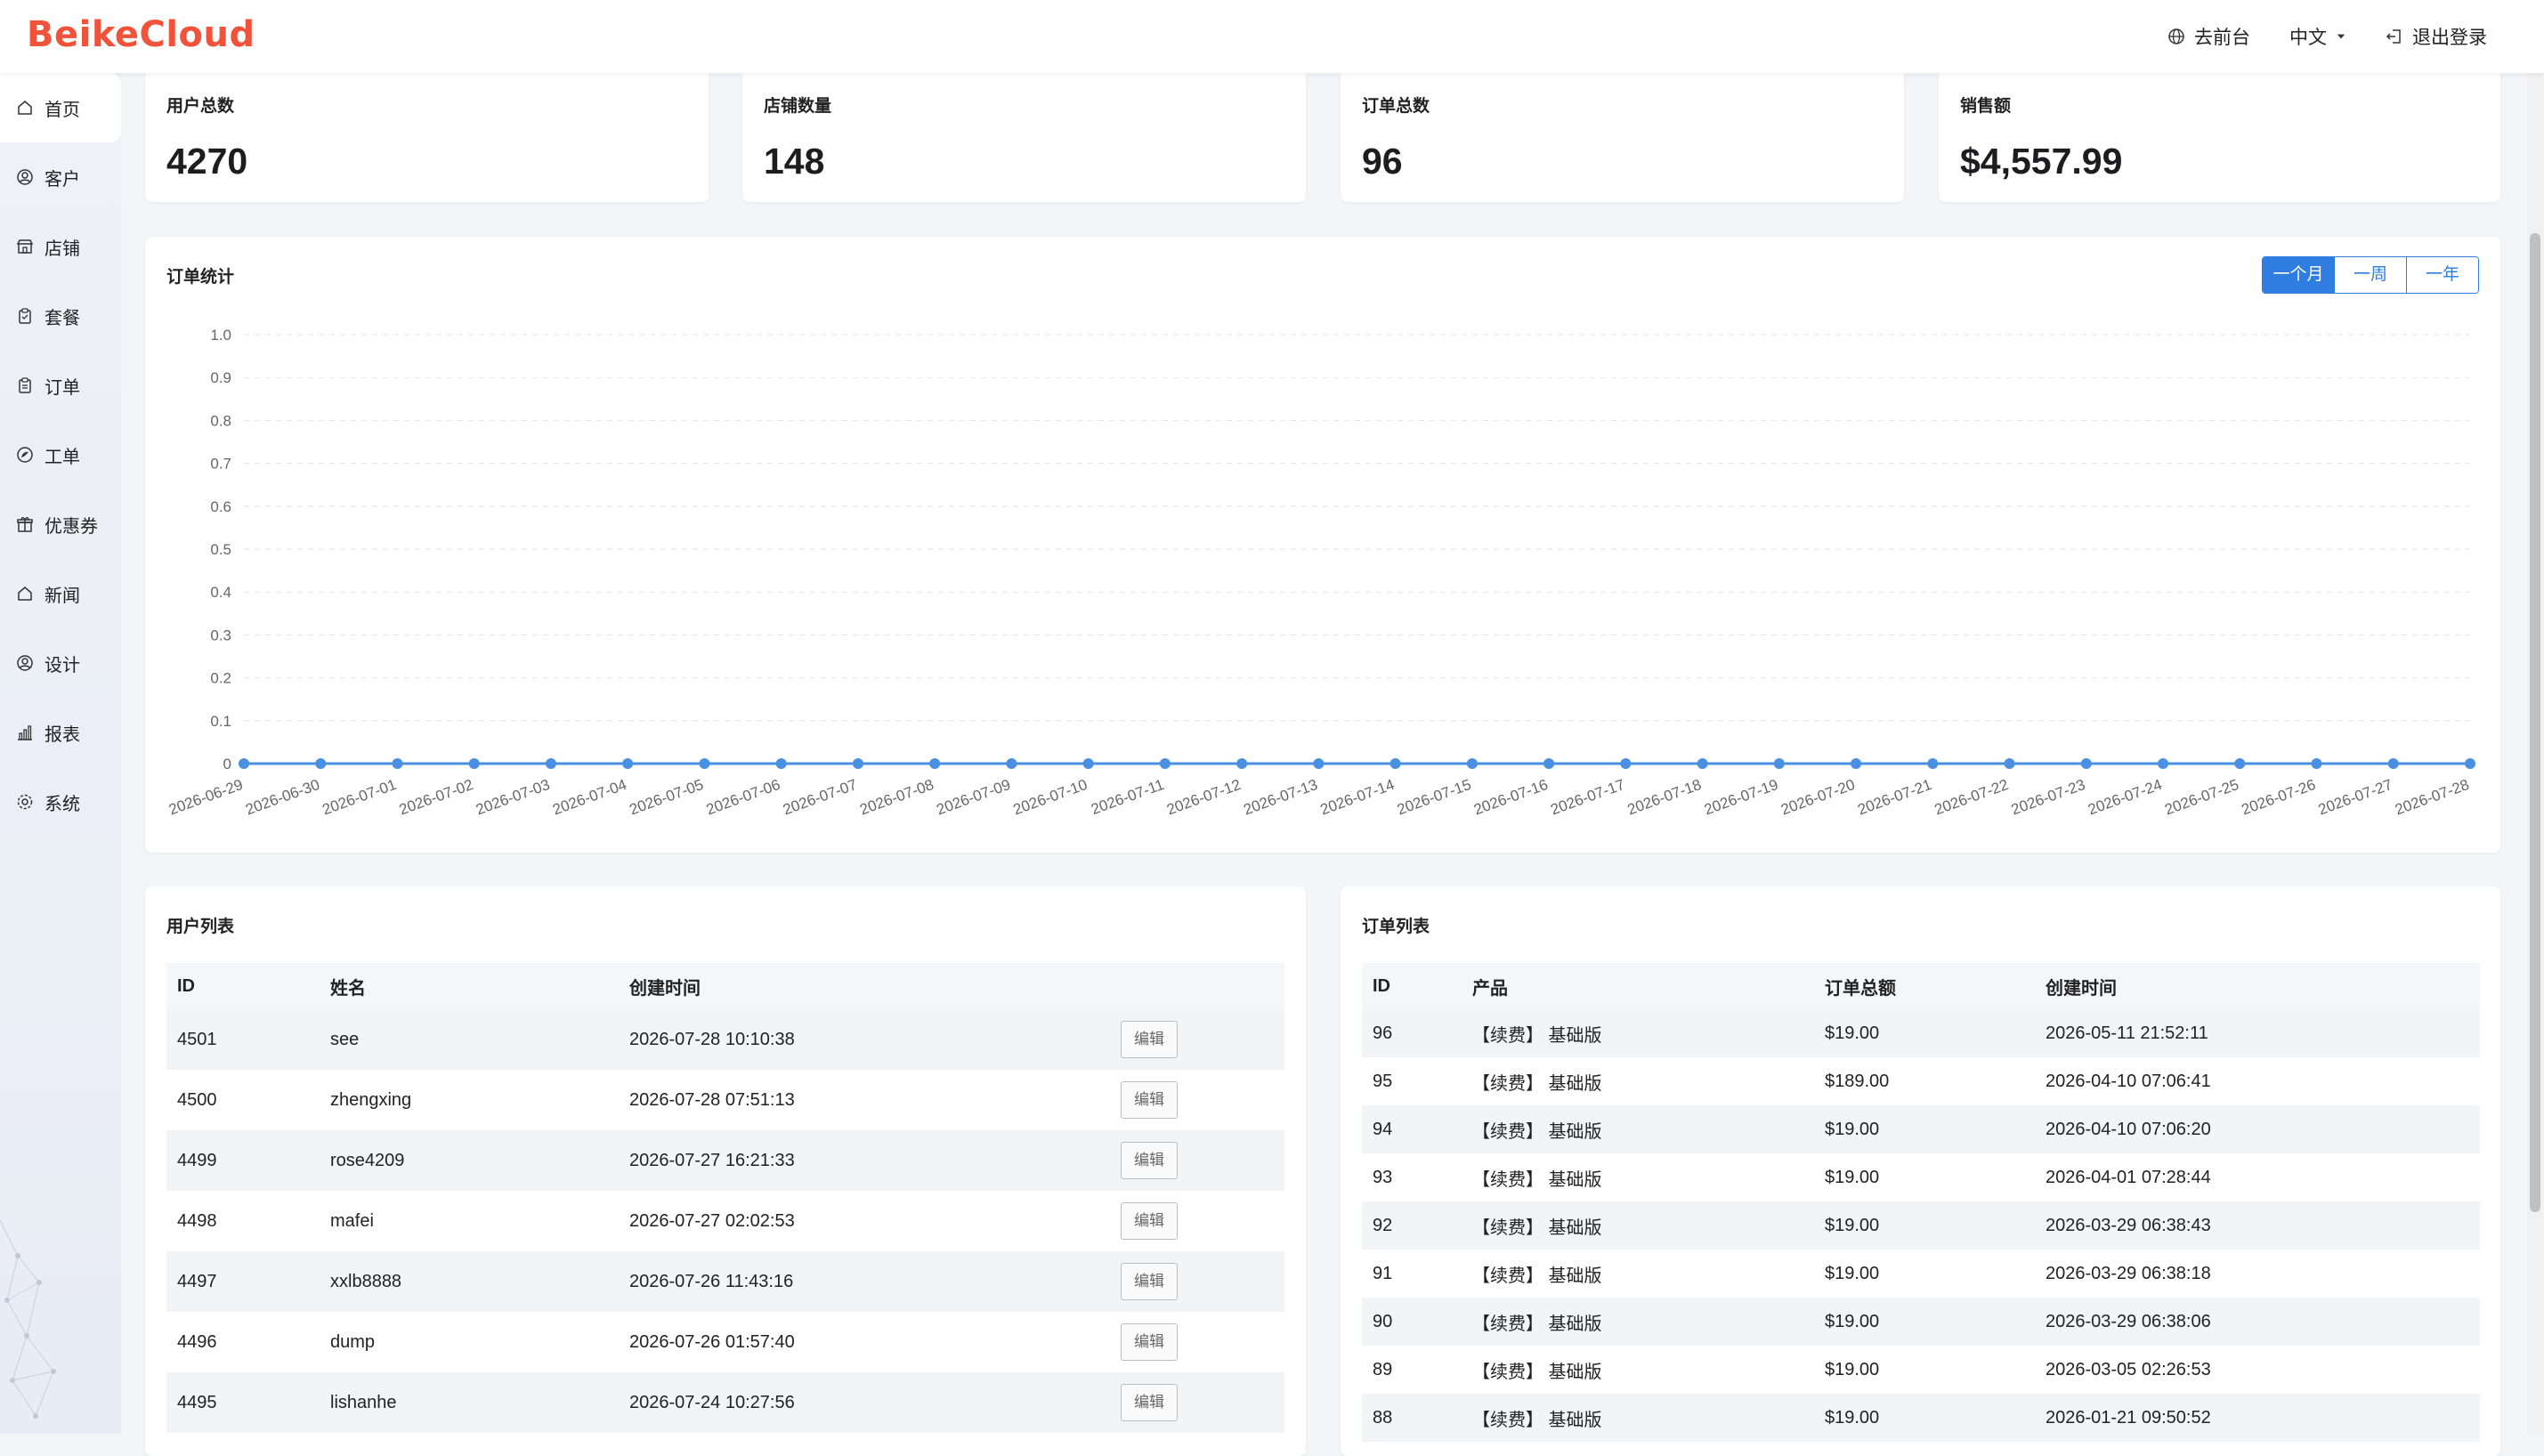  What do you see at coordinates (725, 1402) in the screenshot?
I see `table-row: 4495 lishanhe 2026-07-24 10:27:56 编辑` at bounding box center [725, 1402].